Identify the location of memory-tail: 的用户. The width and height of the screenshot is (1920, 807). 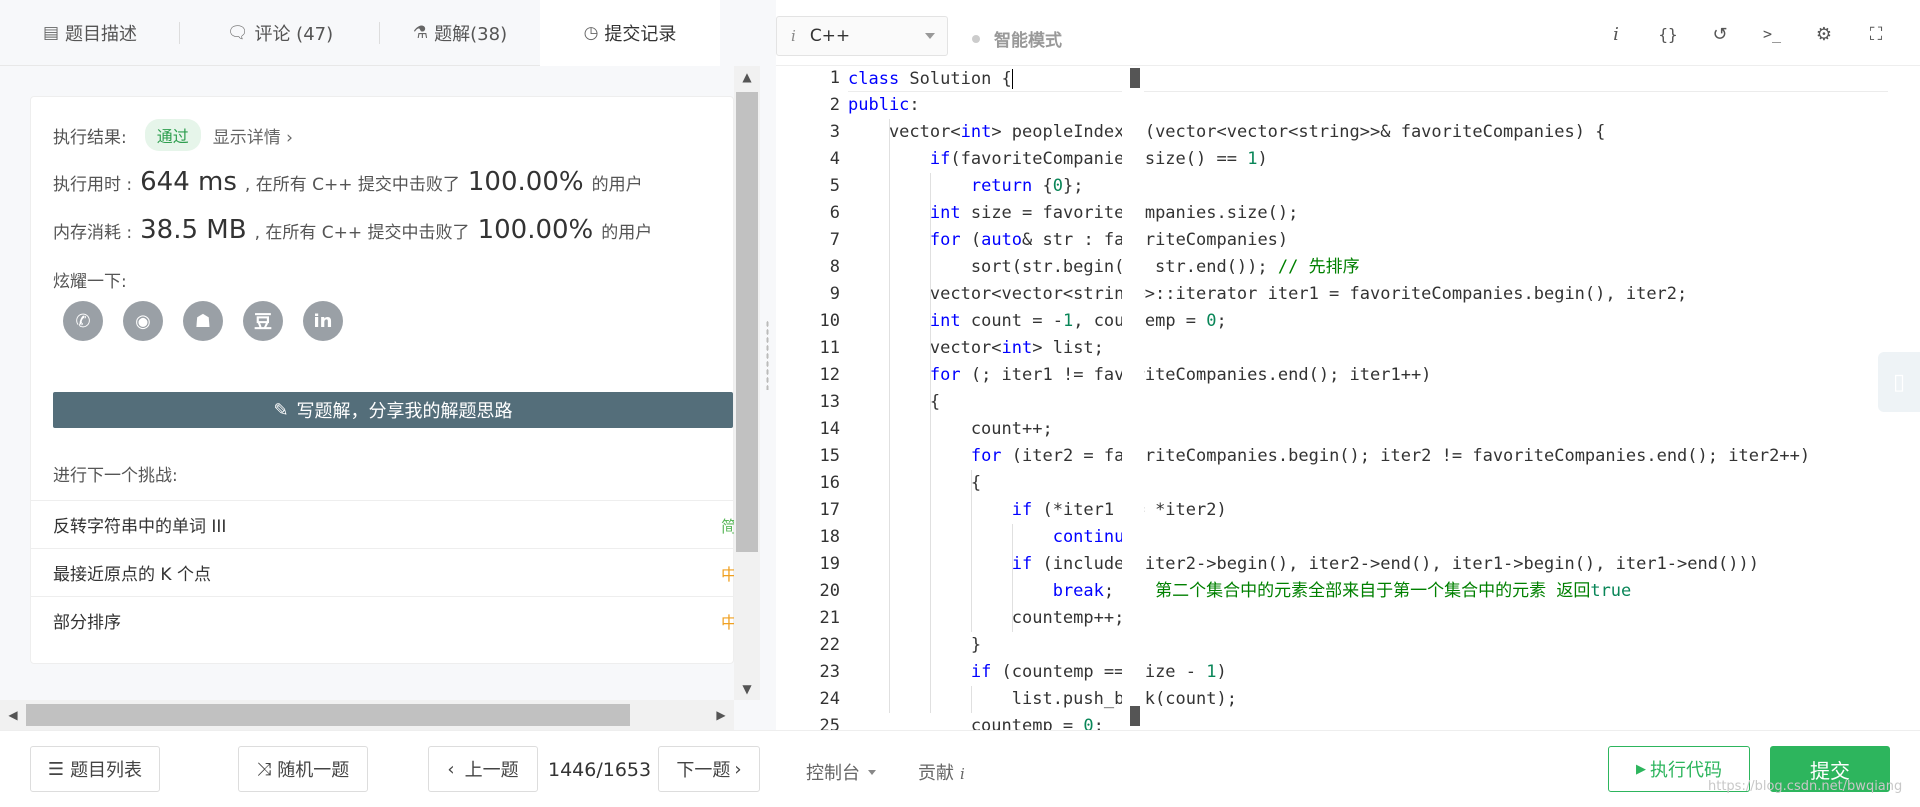
(627, 232).